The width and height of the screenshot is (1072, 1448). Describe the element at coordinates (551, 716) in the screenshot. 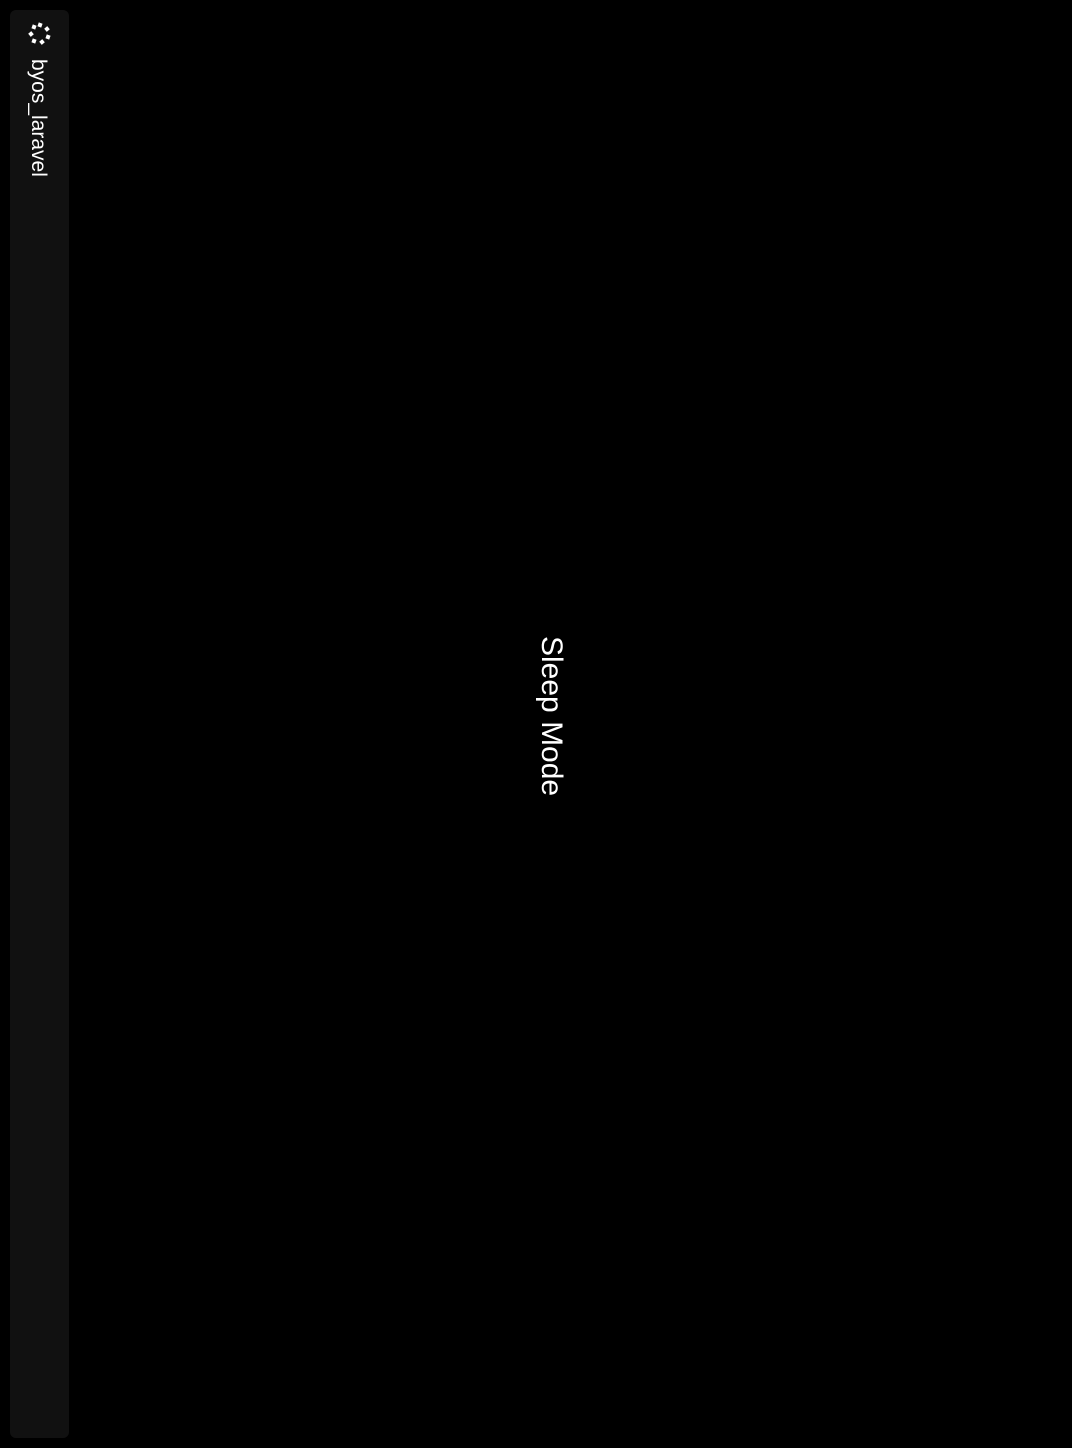

I see `sleep-mode-message: Sleep Mode` at that location.